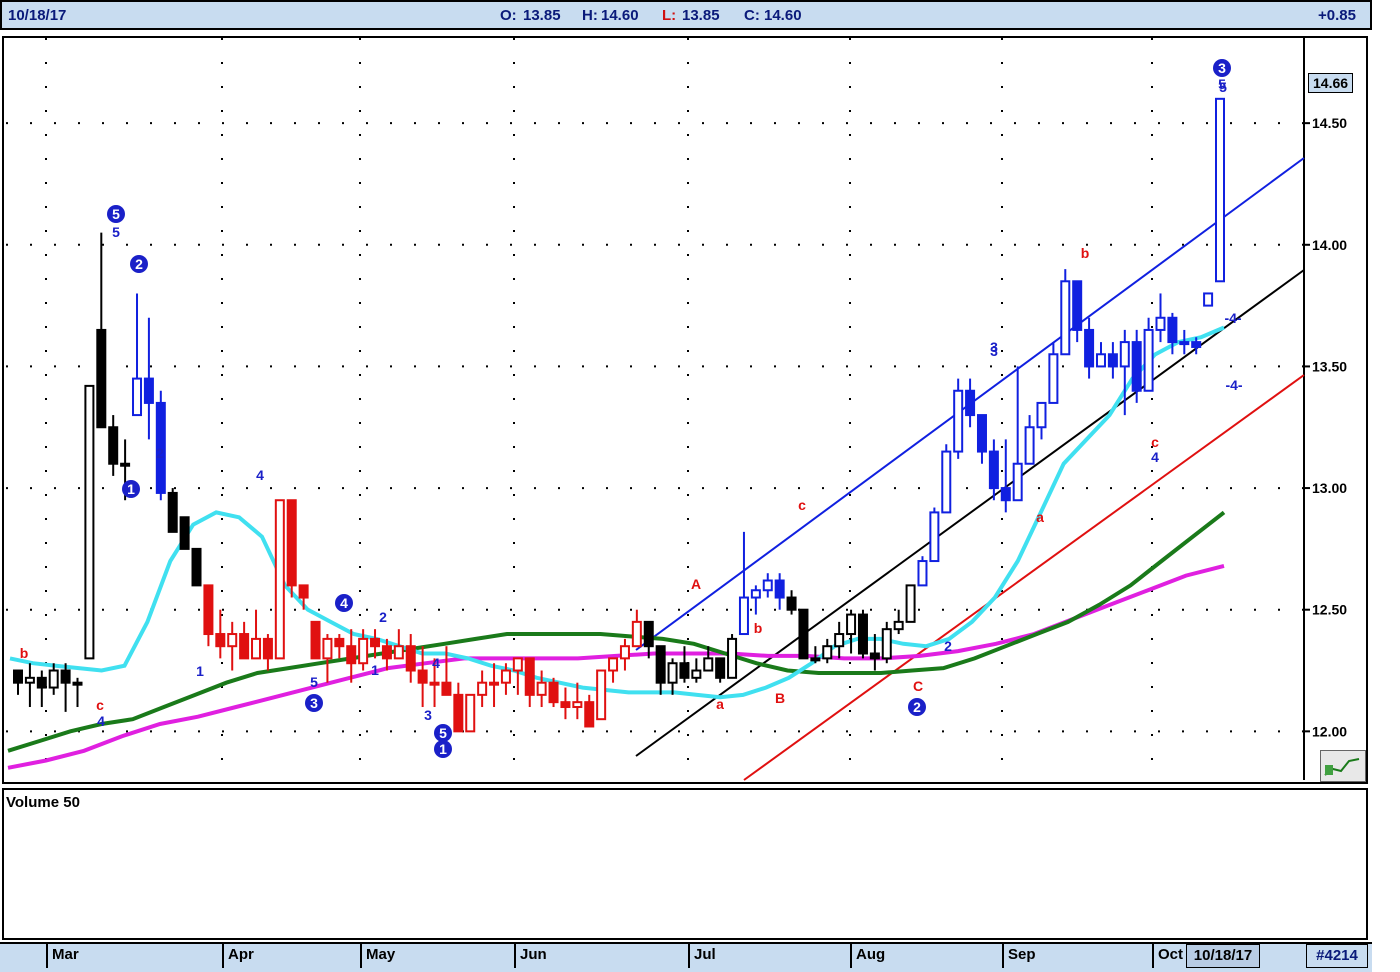 The width and height of the screenshot is (1400, 972). I want to click on symbol-id-badge: #4214, so click(1337, 956).